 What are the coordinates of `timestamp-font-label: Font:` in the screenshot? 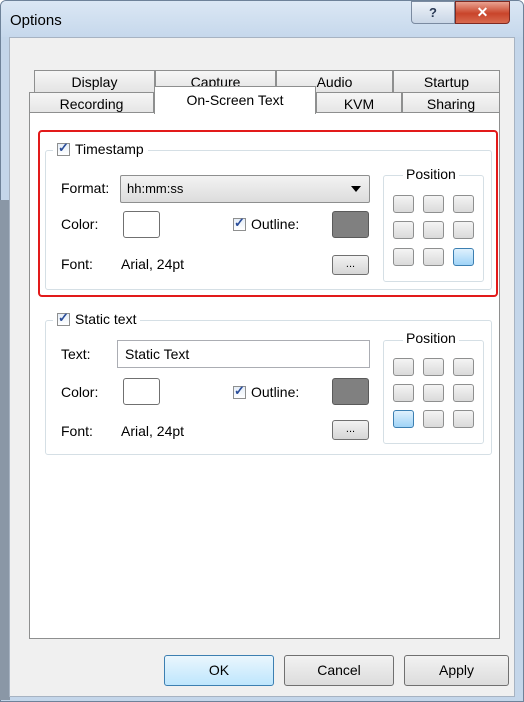 It's located at (77, 264).